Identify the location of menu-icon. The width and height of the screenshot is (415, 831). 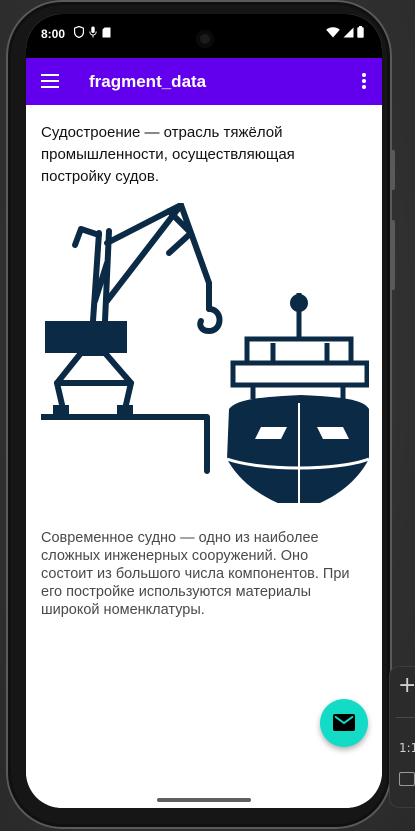
(50, 81).